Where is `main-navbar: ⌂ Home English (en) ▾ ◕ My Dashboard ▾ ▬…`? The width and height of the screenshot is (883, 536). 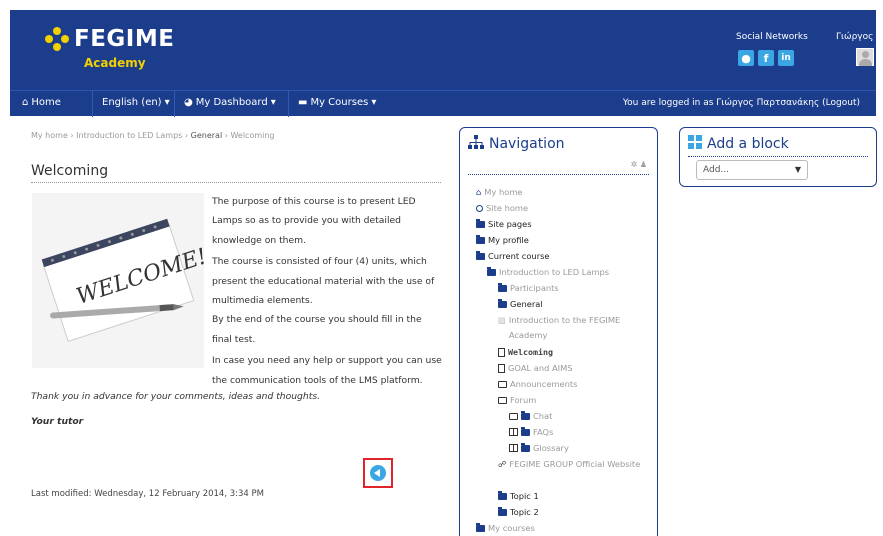 main-navbar: ⌂ Home English (en) ▾ ◕ My Dashboard ▾ ▬… is located at coordinates (443, 103).